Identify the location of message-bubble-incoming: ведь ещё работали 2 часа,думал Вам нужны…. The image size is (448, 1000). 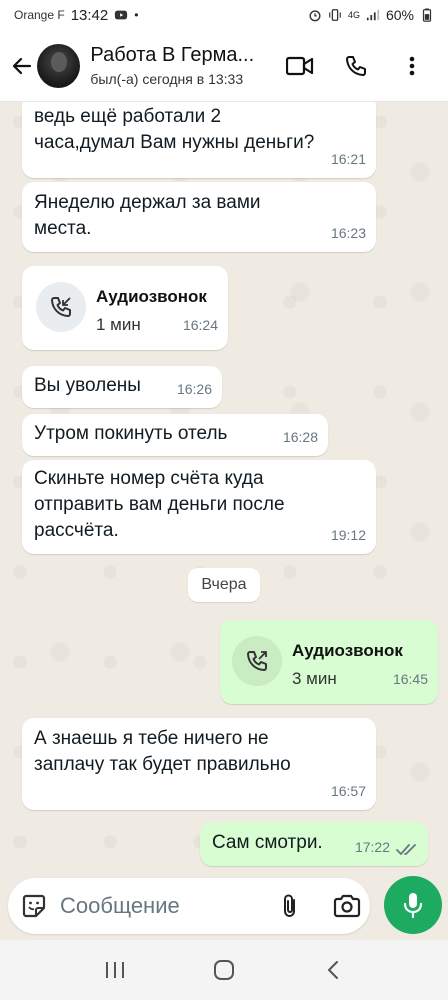
(199, 140).